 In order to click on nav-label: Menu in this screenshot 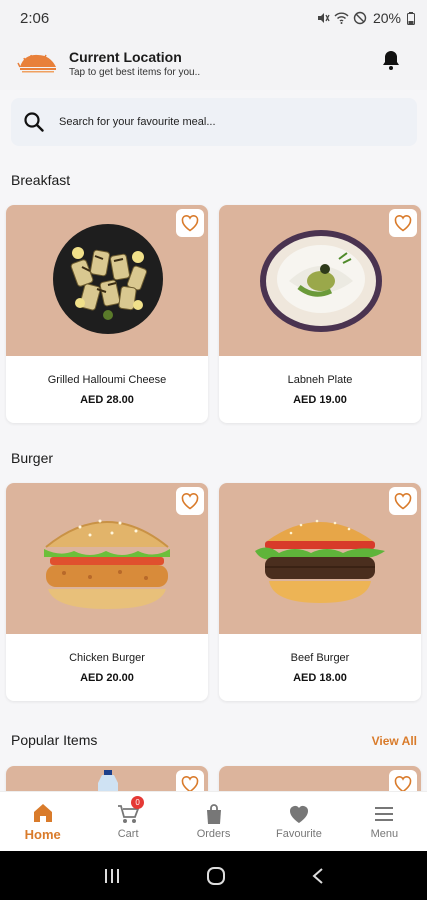, I will do `click(384, 834)`.